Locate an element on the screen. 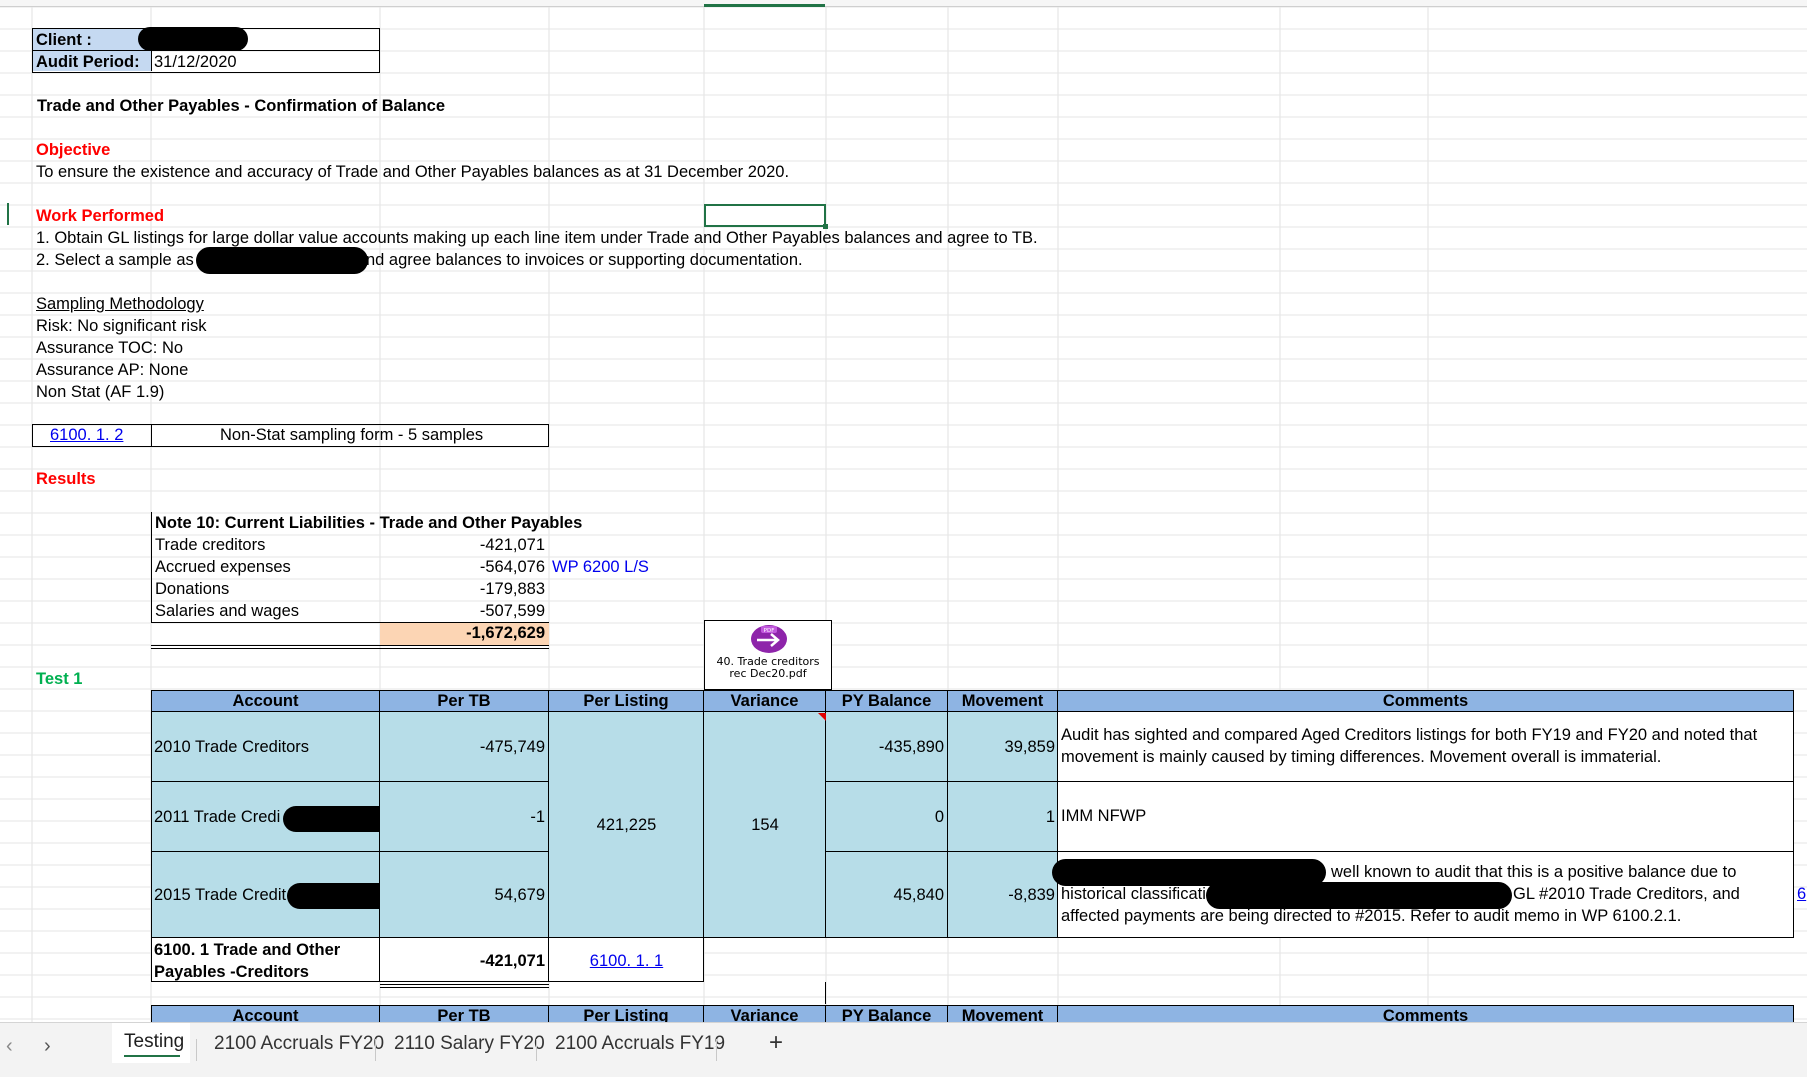 The image size is (1807, 1077). table-row-1-movement-text: 39,859 is located at coordinates (1029, 747).